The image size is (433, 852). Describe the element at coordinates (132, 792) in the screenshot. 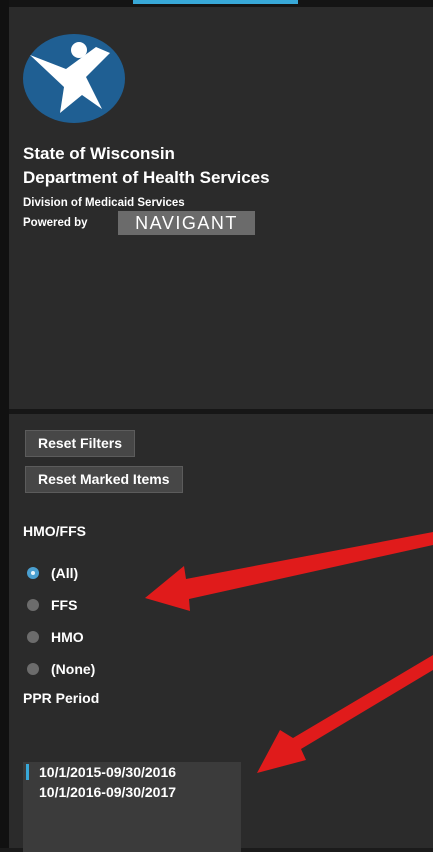

I see `list-item: 10/1/2016-09/30/2017` at that location.